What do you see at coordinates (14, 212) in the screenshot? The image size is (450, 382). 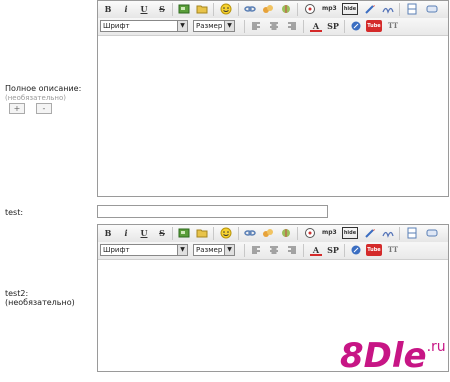 I see `test-label: test:` at bounding box center [14, 212].